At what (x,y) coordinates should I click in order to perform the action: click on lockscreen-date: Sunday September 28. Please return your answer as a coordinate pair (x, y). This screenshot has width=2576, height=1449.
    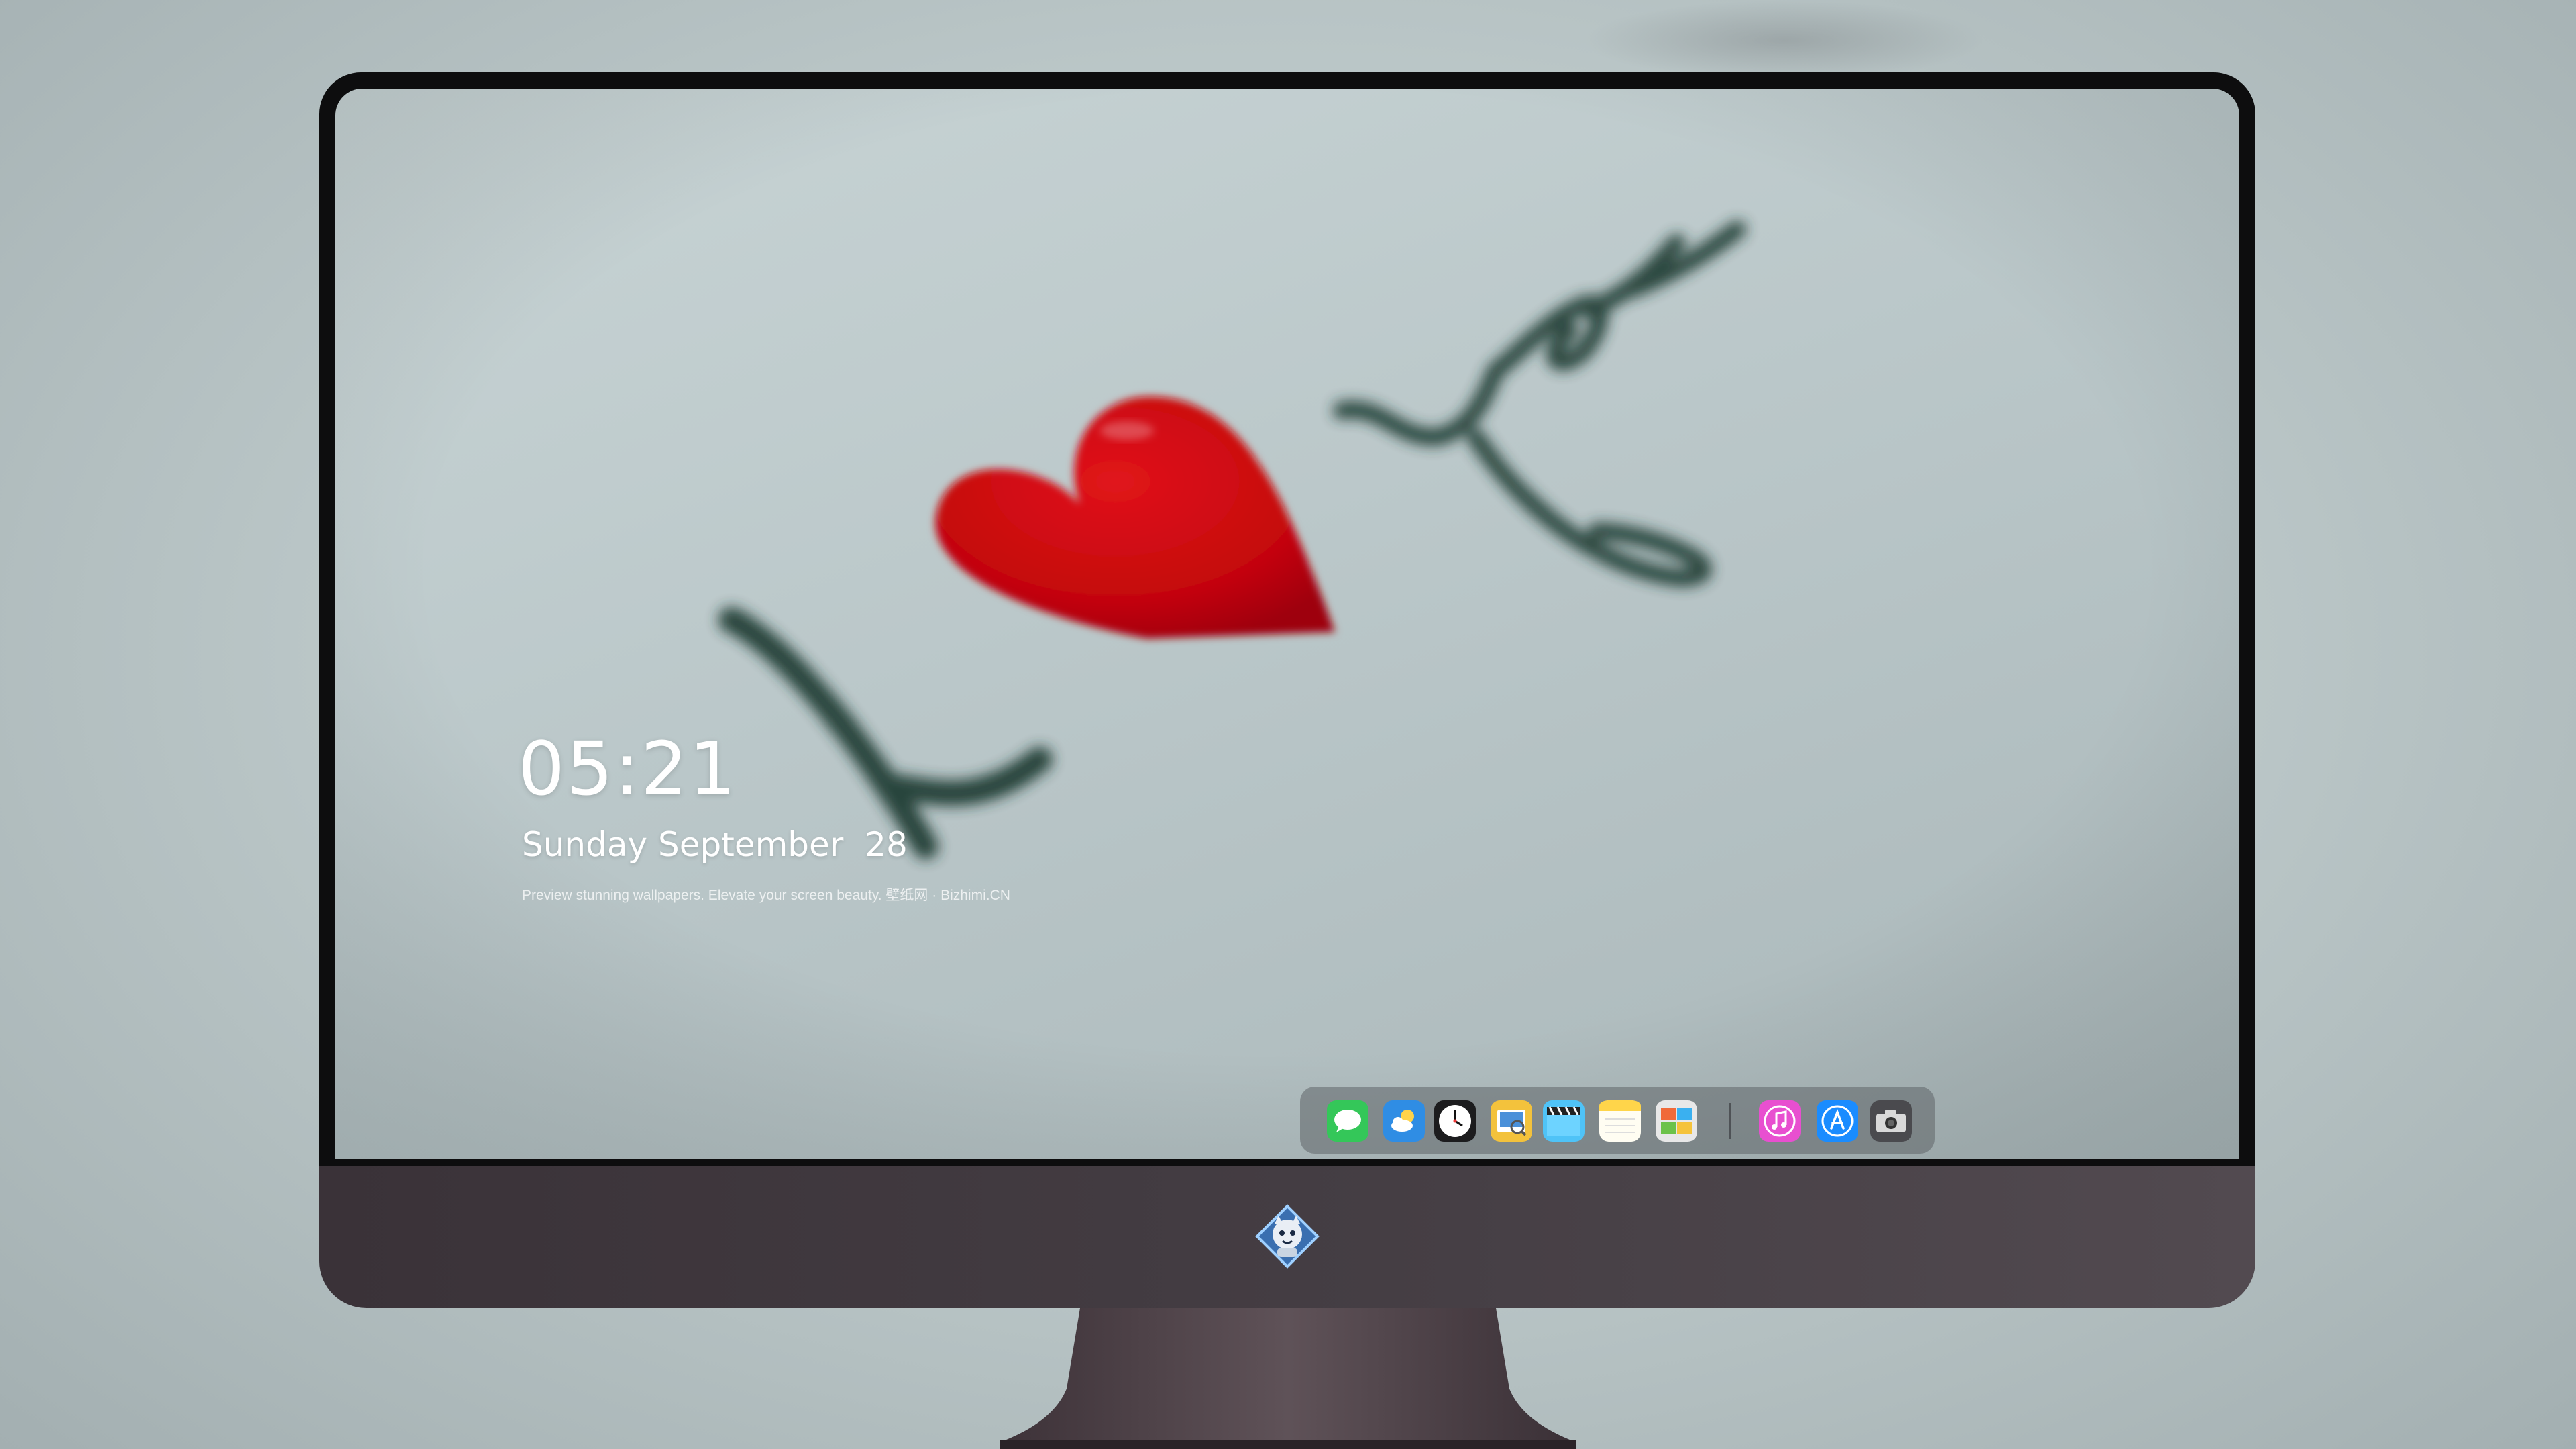
    Looking at the image, I should click on (715, 844).